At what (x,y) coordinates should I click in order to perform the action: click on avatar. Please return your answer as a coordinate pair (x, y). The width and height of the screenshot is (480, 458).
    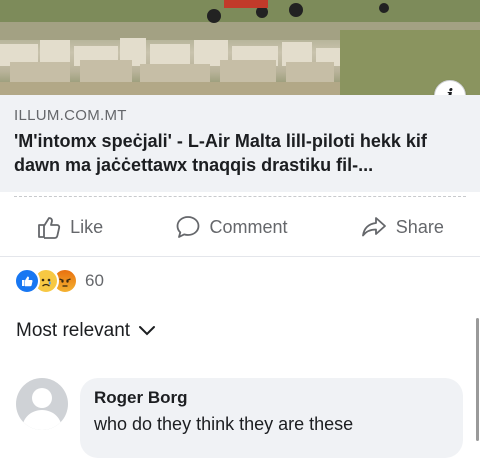
    Looking at the image, I should click on (42, 404).